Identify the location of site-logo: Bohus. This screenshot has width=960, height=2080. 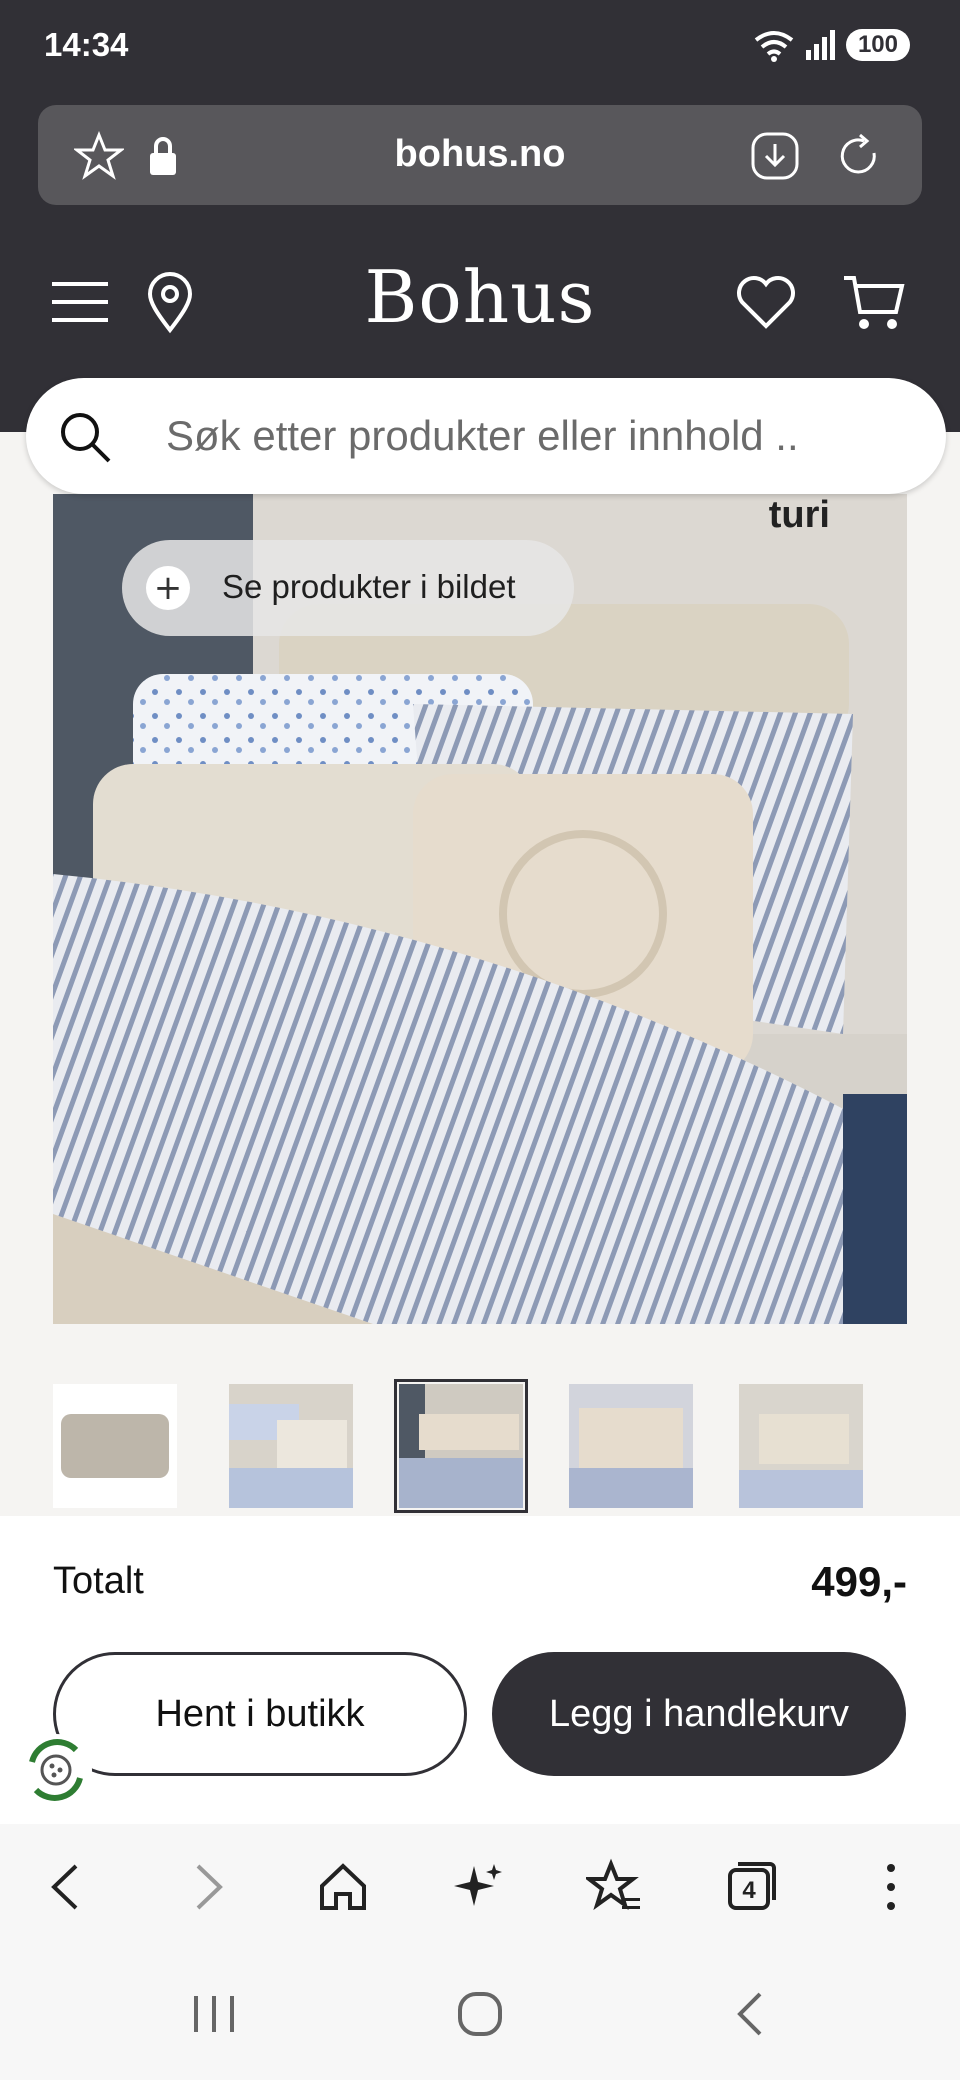
(480, 297).